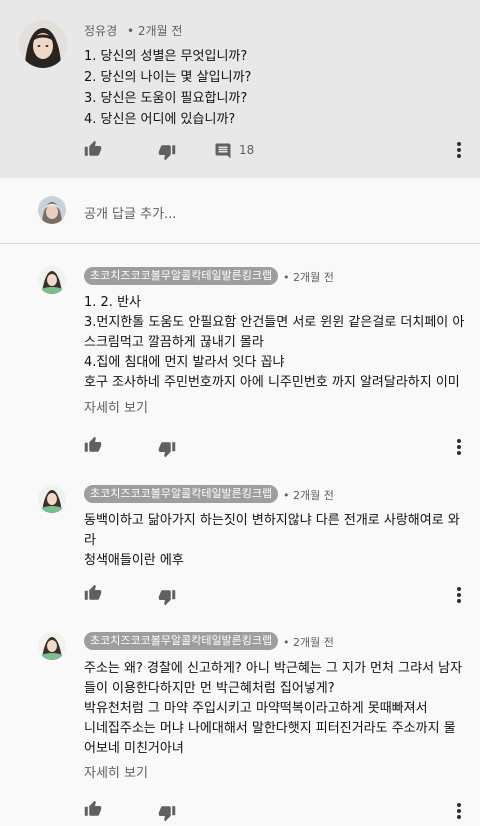 This screenshot has width=480, height=826. What do you see at coordinates (166, 56) in the screenshot?
I see `comment-text-line: 1. 당신의 성별은 무엇입니까?` at bounding box center [166, 56].